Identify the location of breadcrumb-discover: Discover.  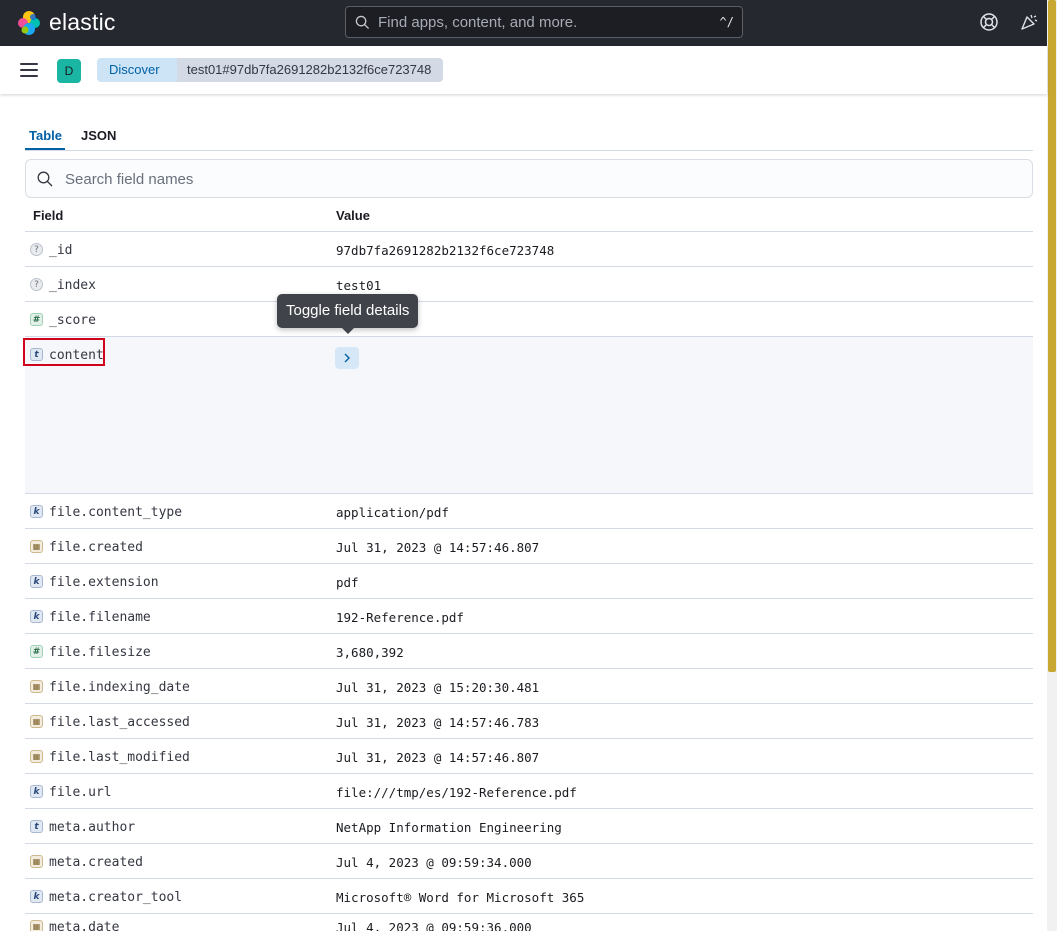
(137, 70).